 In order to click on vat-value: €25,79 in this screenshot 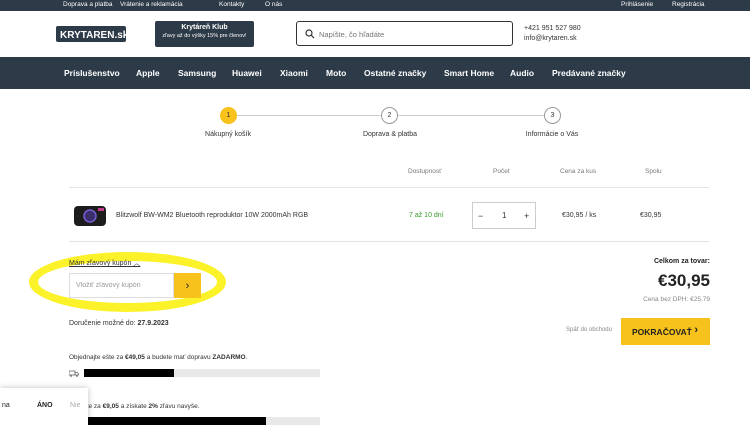, I will do `click(700, 299)`.